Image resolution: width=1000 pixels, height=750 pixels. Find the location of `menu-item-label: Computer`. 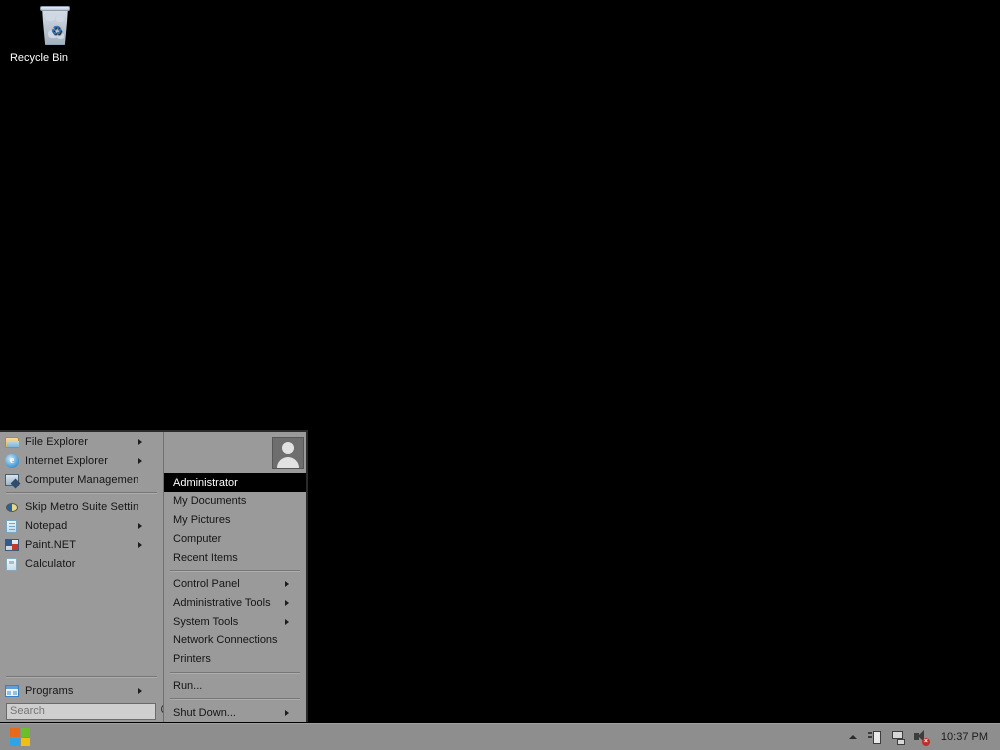

menu-item-label: Computer is located at coordinates (197, 538).